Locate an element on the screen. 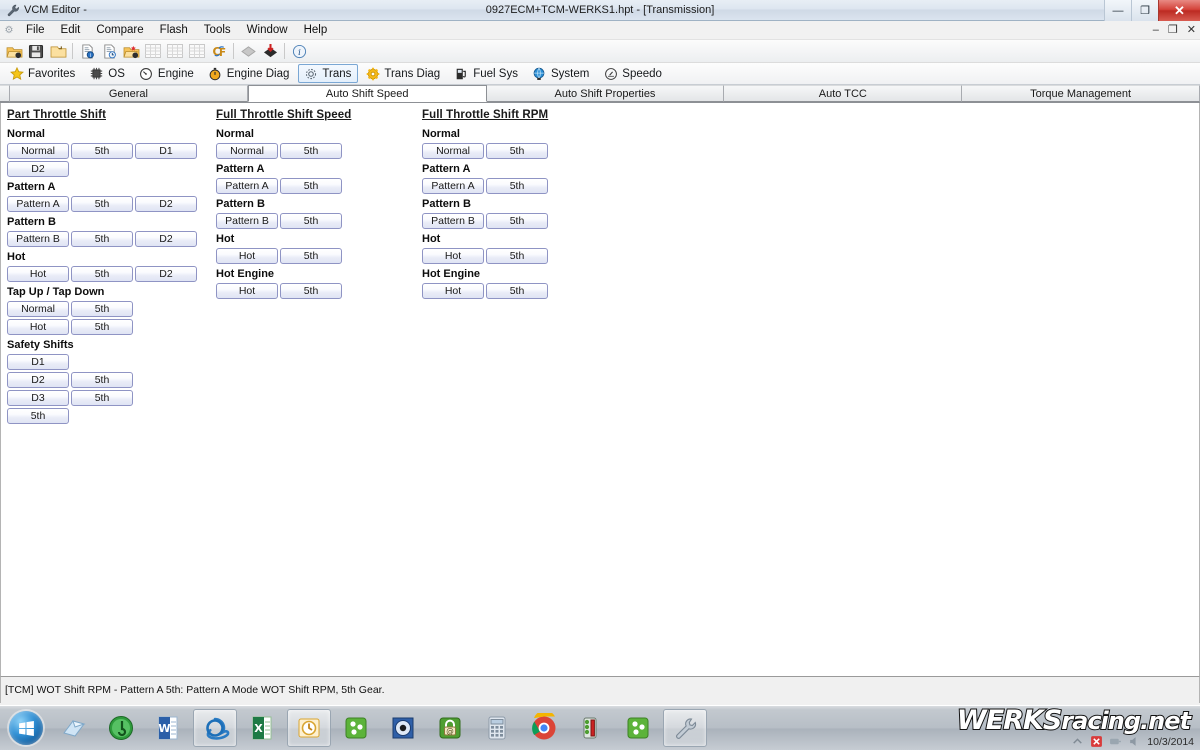 The width and height of the screenshot is (1200, 750). menu-item-window: Window is located at coordinates (267, 30).